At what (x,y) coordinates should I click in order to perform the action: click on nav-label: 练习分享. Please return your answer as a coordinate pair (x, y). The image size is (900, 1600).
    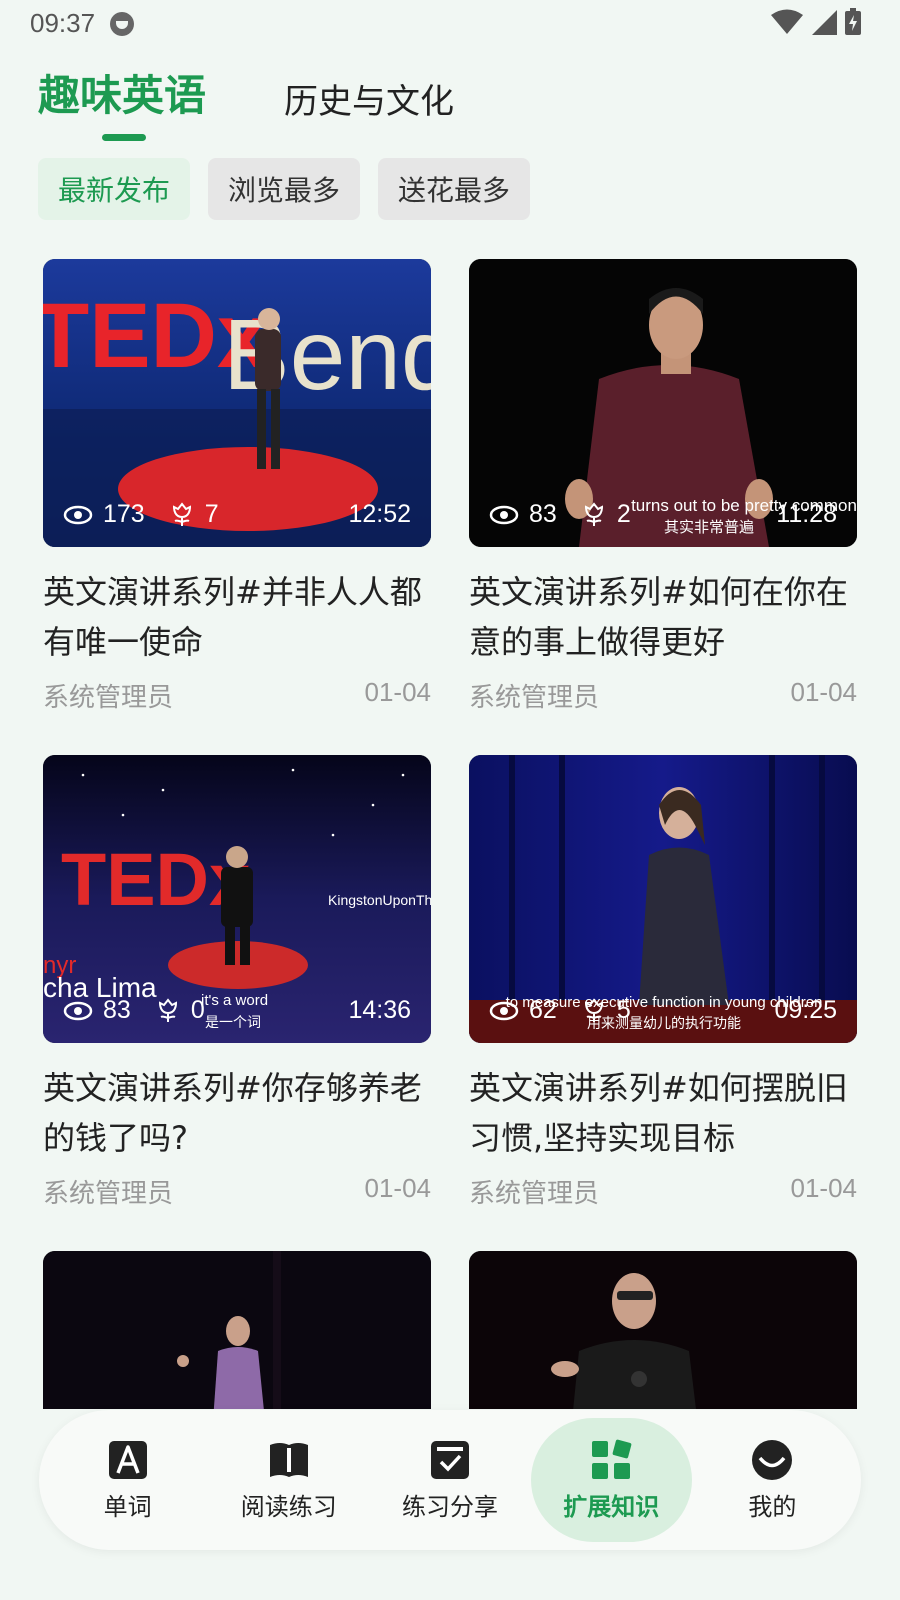
    Looking at the image, I should click on (450, 1506).